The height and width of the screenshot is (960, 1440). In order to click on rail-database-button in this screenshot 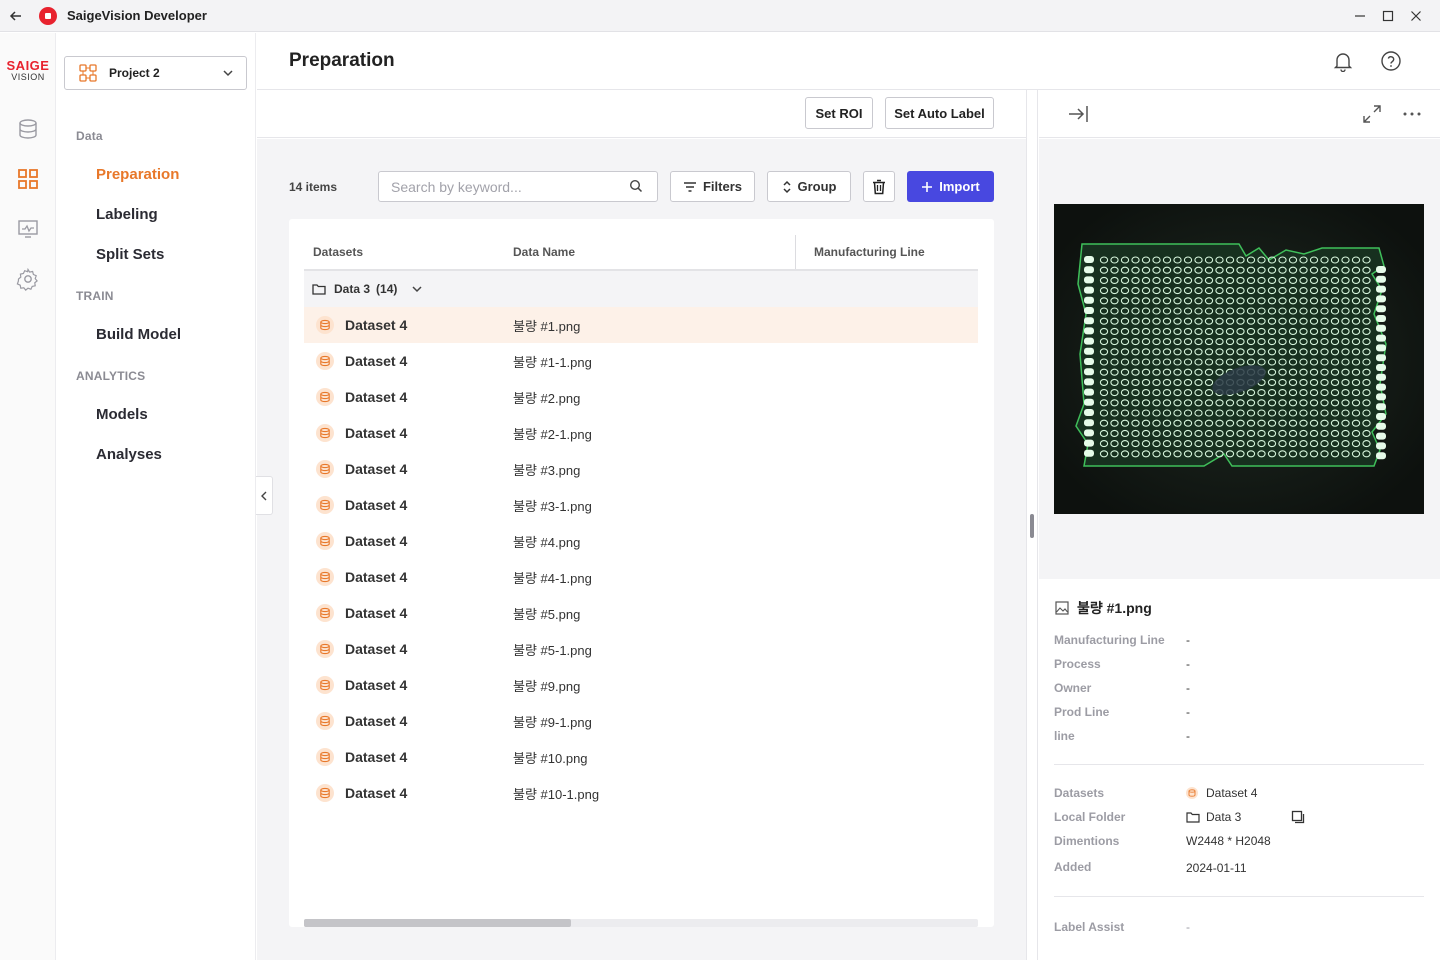, I will do `click(28, 129)`.